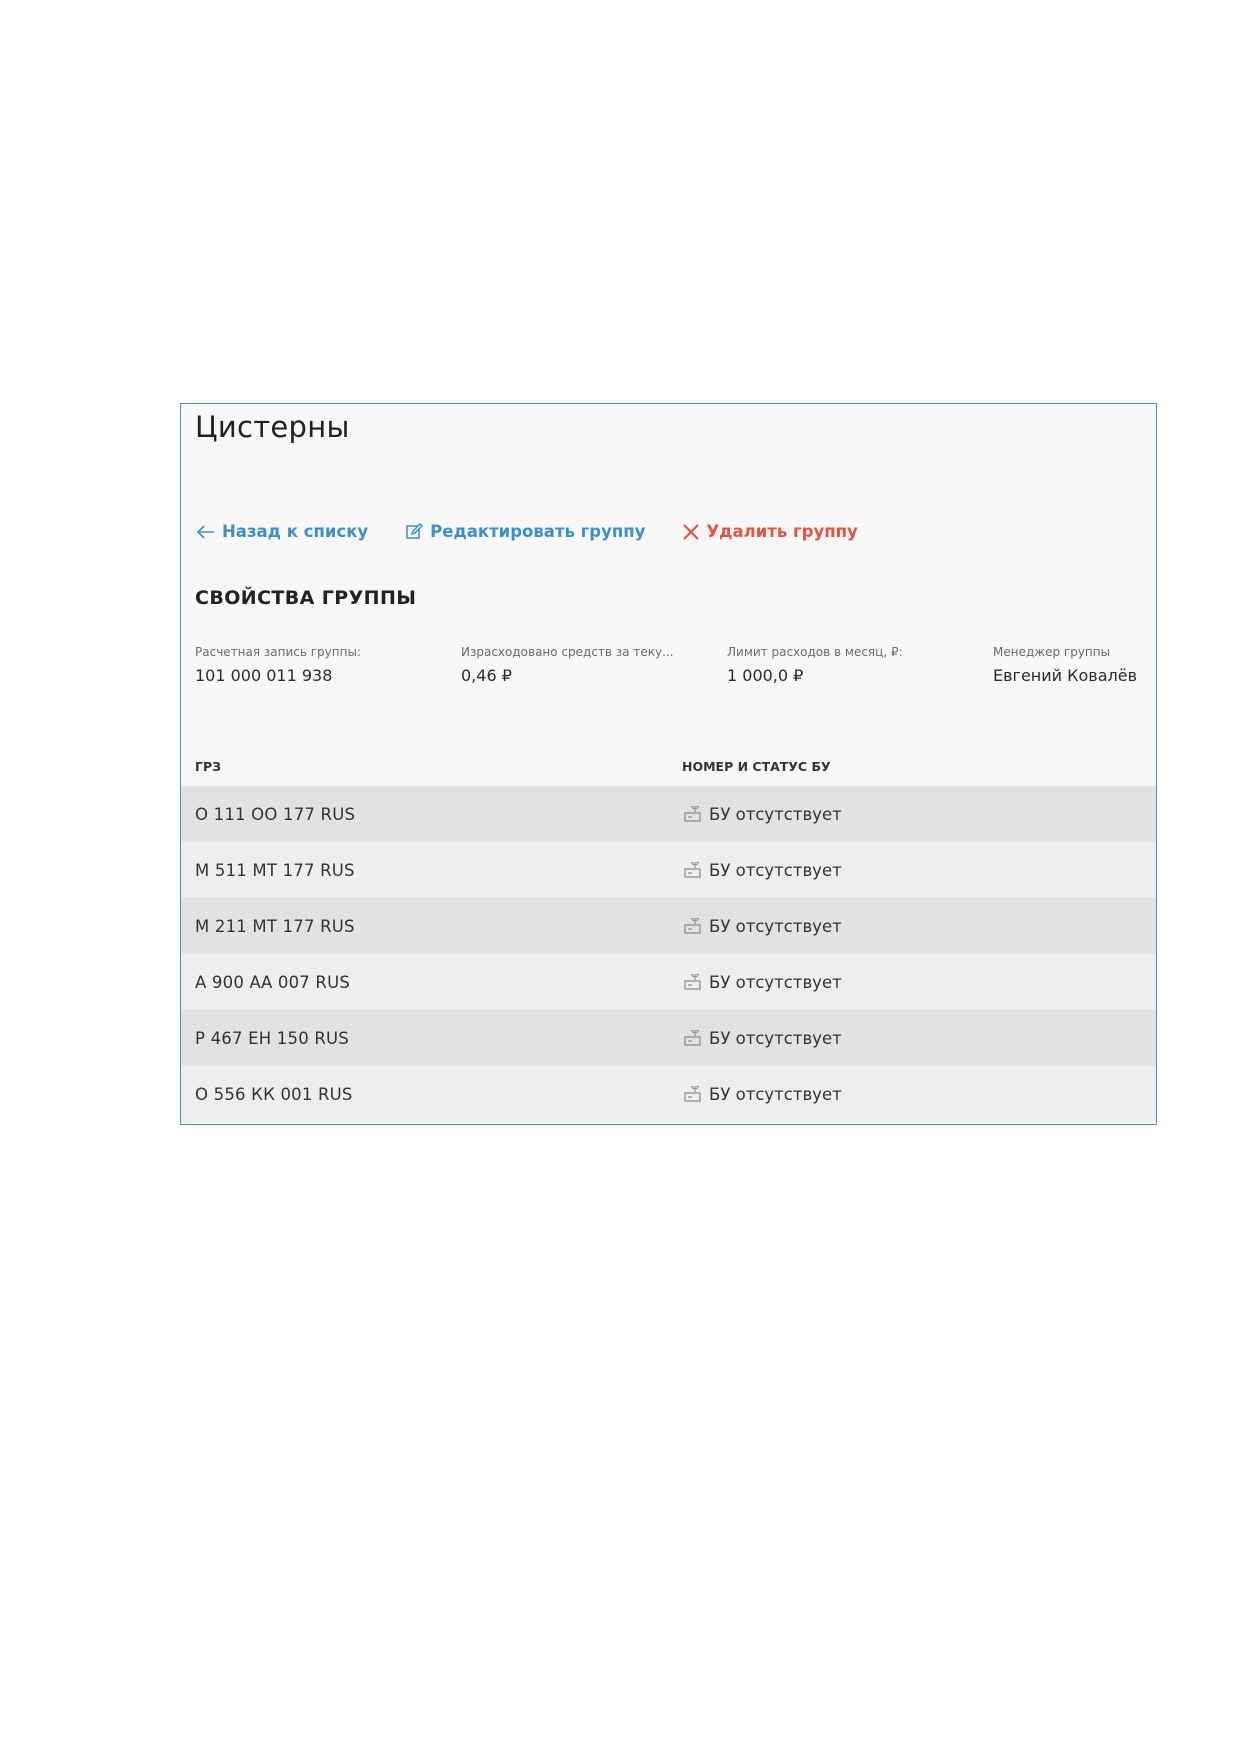 This screenshot has height=1752, width=1239. Describe the element at coordinates (1065, 675) in the screenshot. I see `property-value: Евгений Ковалёв` at that location.